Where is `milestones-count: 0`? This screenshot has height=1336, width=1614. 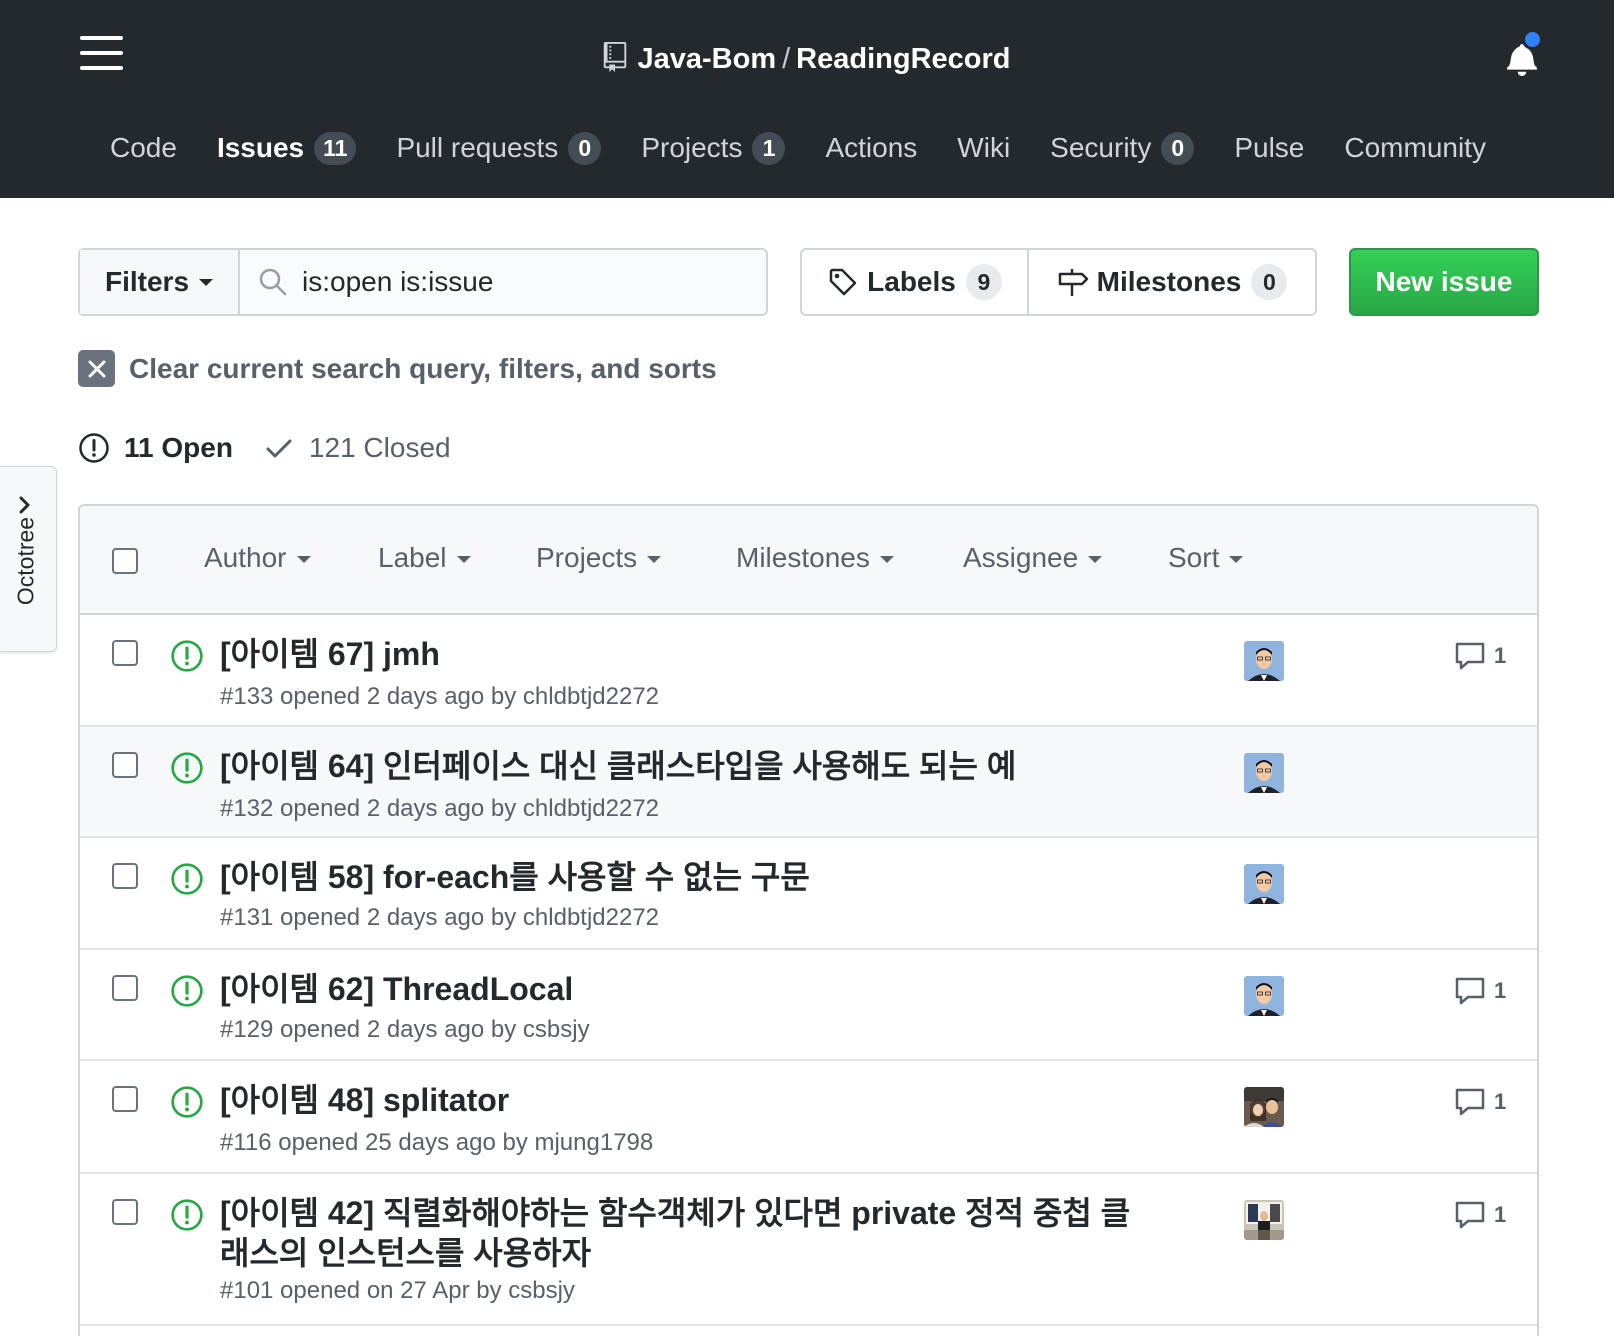 milestones-count: 0 is located at coordinates (1269, 282).